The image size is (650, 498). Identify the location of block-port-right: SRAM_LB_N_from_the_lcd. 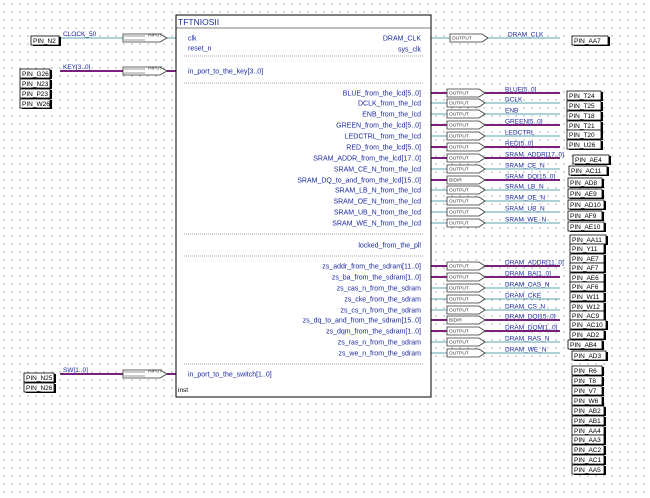
(378, 191).